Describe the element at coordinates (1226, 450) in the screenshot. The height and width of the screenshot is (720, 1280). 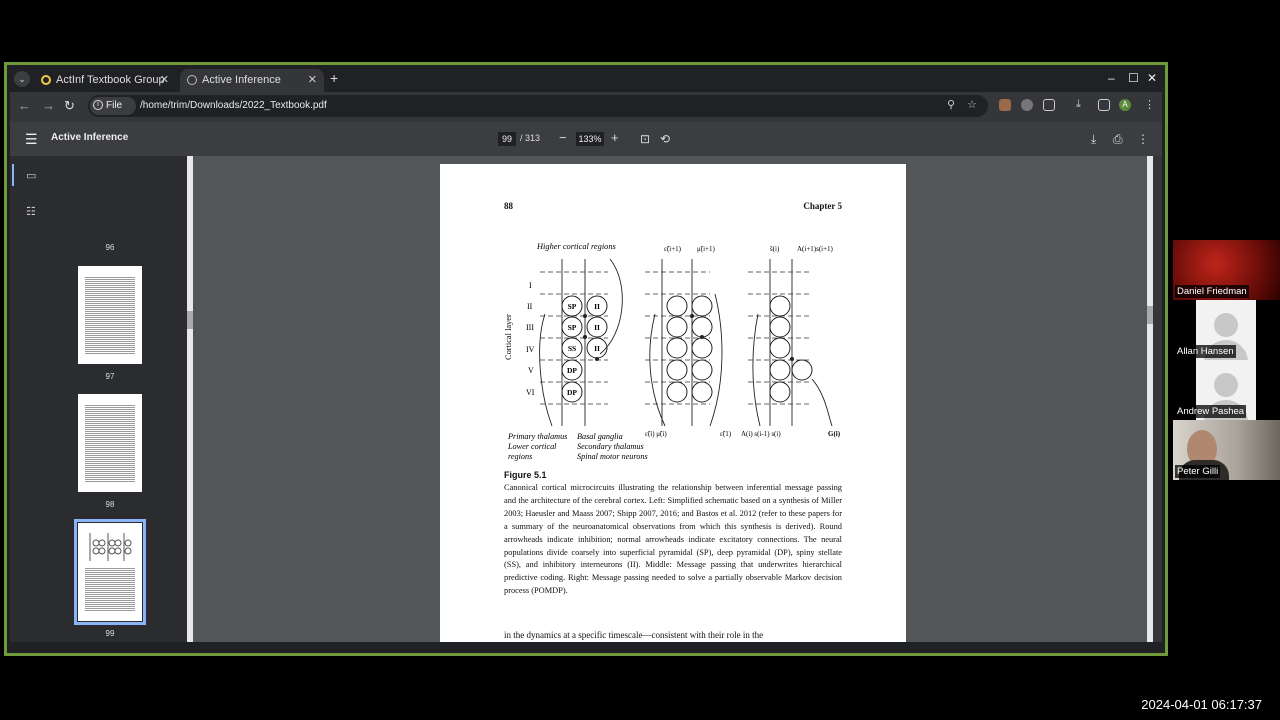
I see `participant-tile: Peter Gilli` at that location.